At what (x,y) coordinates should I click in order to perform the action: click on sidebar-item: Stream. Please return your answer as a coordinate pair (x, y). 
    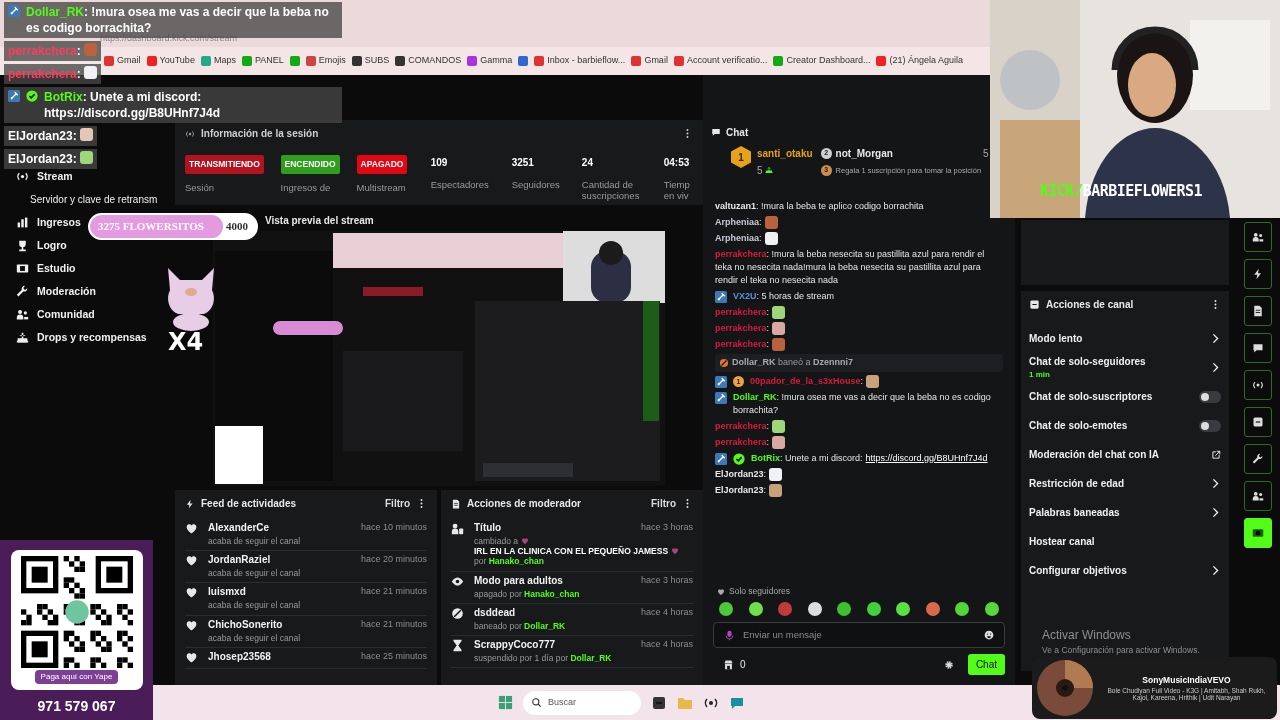
    Looking at the image, I should click on (36, 176).